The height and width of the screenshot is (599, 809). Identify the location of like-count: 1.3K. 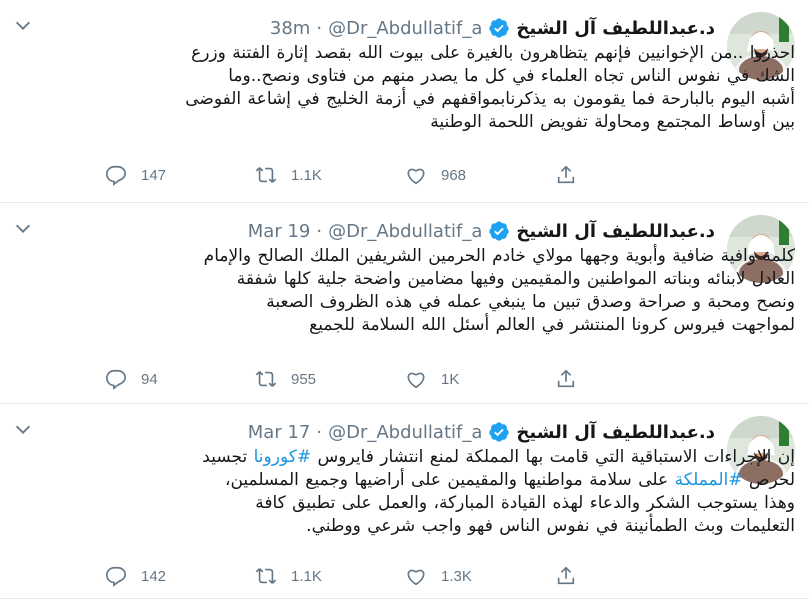
(456, 576).